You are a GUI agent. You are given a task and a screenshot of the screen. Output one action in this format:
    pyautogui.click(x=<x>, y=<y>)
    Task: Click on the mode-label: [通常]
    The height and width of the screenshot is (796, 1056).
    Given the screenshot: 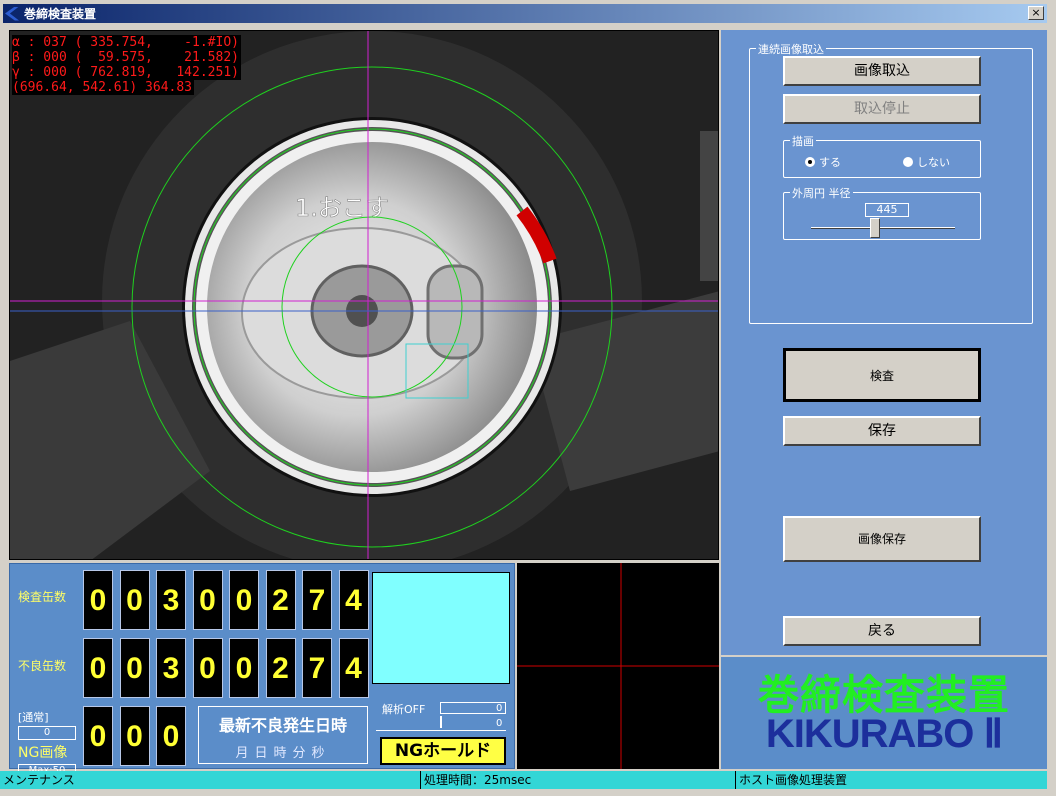 What is the action you would take?
    pyautogui.click(x=33, y=717)
    